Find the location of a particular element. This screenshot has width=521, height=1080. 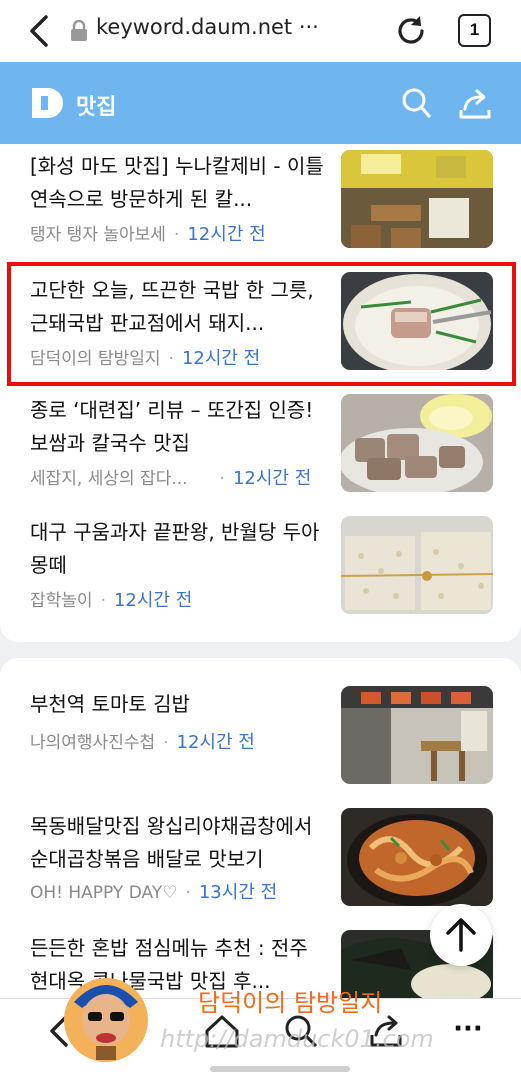

article-source: 나의여행사진수첩 is located at coordinates (93, 743).